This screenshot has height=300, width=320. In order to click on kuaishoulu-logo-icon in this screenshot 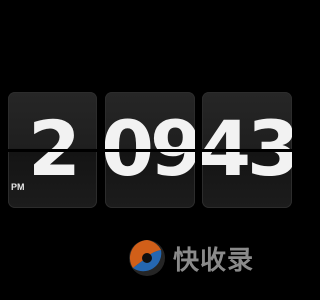, I will do `click(147, 258)`.